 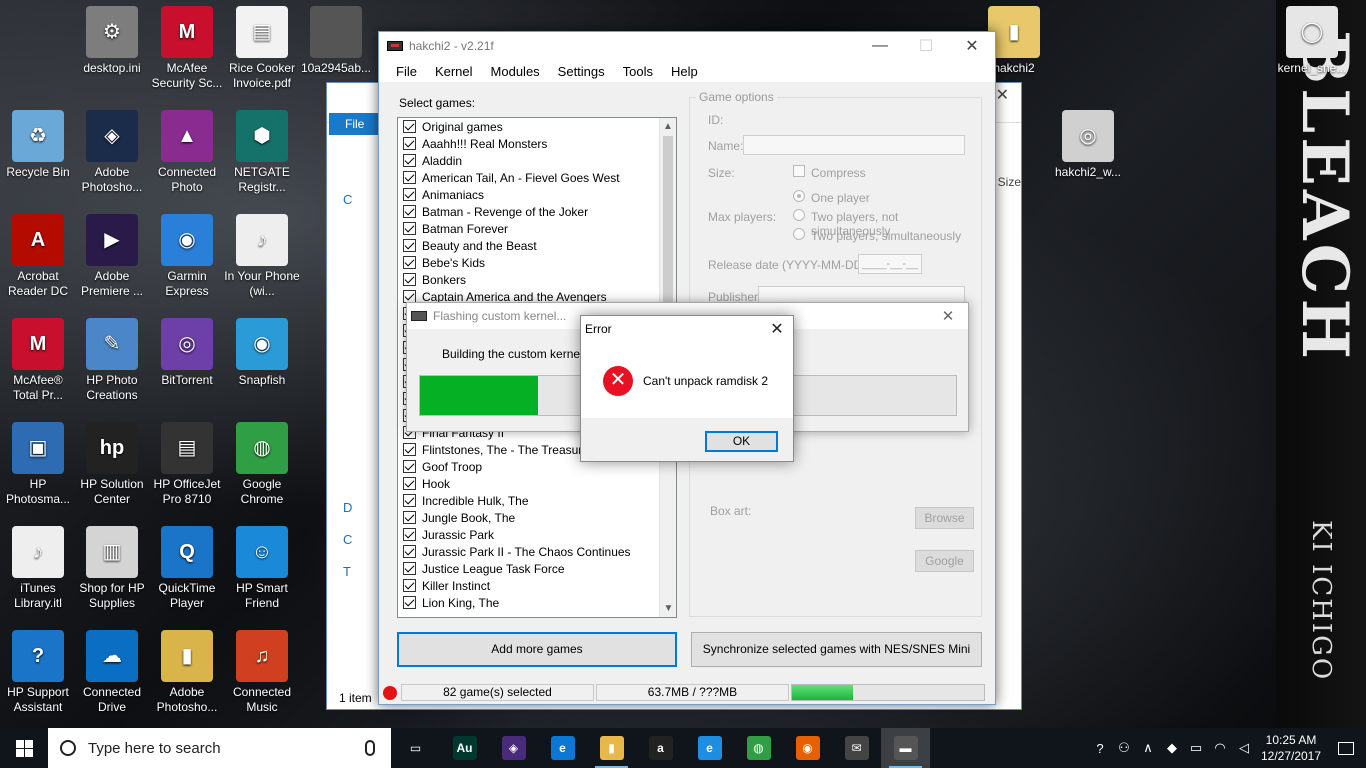 I want to click on desktop-icon: ♫ Connected Music, so click(x=262, y=672).